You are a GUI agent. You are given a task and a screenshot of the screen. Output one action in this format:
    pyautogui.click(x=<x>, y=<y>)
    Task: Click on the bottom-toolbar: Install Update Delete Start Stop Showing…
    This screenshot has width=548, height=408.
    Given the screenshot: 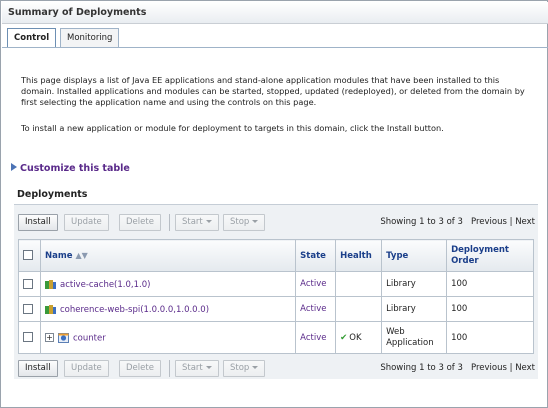 What is the action you would take?
    pyautogui.click(x=276, y=369)
    